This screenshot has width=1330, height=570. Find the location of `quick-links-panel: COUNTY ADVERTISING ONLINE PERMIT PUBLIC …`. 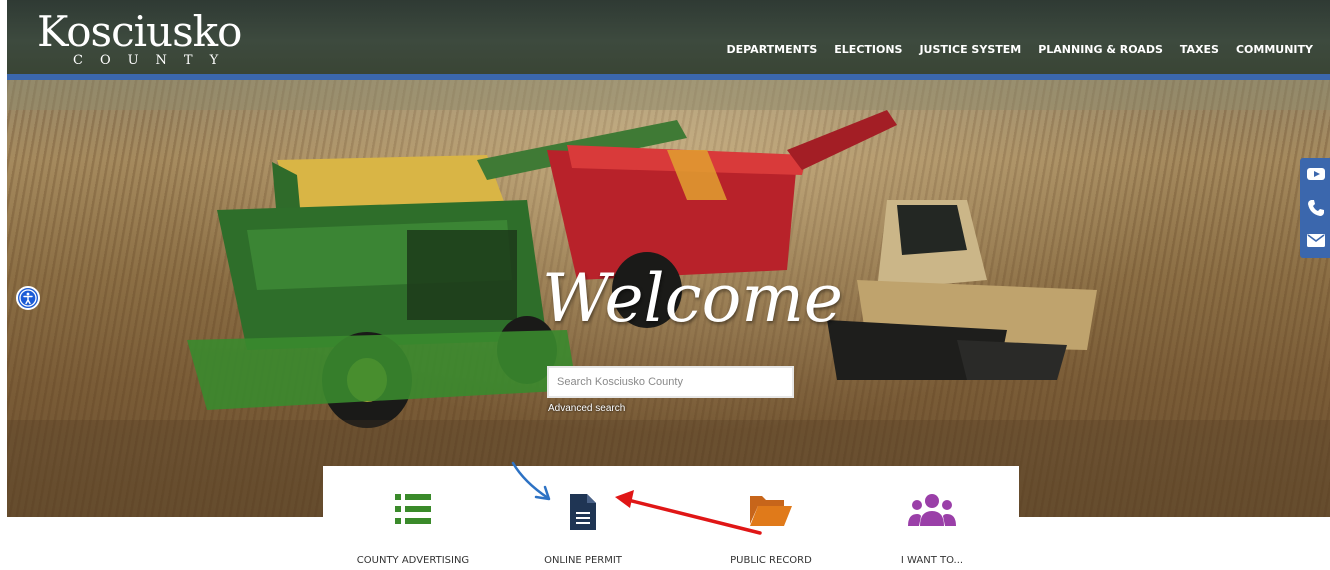

quick-links-panel: COUNTY ADVERTISING ONLINE PERMIT PUBLIC … is located at coordinates (671, 518).